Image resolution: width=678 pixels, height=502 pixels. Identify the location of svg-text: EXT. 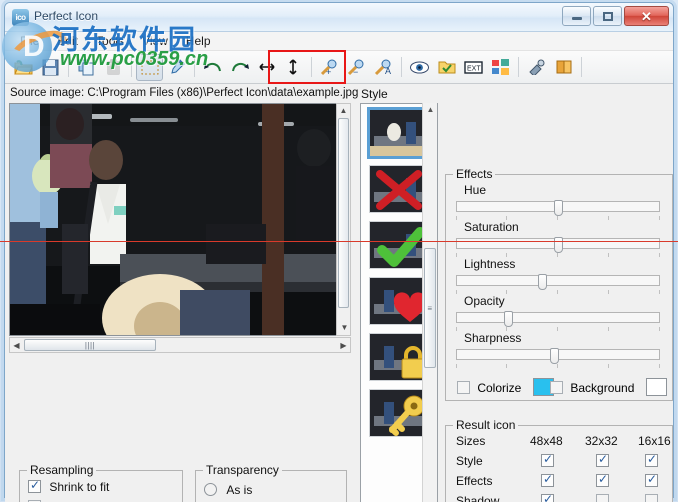
(474, 69).